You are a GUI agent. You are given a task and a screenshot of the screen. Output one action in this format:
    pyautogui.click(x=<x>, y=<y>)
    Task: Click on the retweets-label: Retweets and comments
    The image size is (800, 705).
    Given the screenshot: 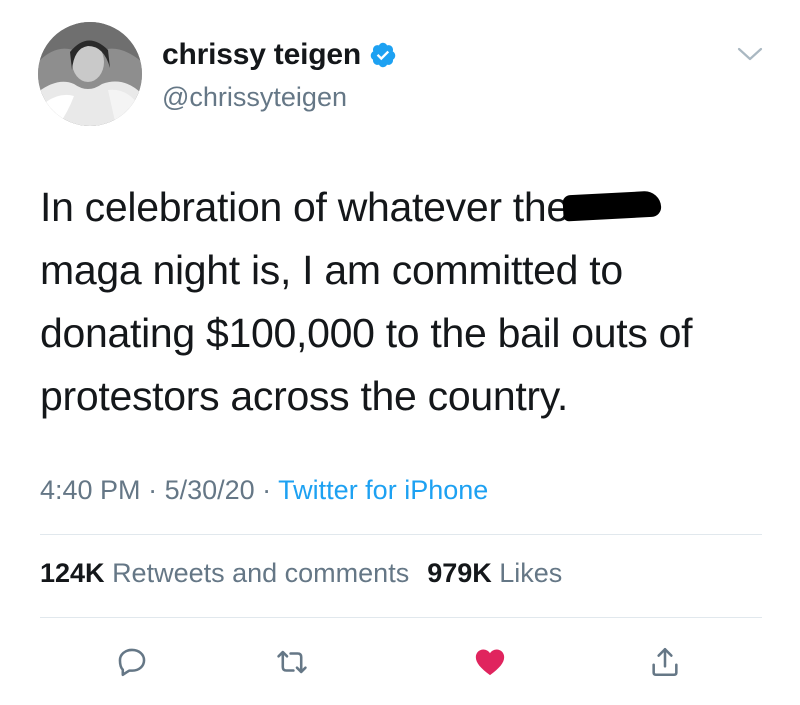 What is the action you would take?
    pyautogui.click(x=261, y=573)
    